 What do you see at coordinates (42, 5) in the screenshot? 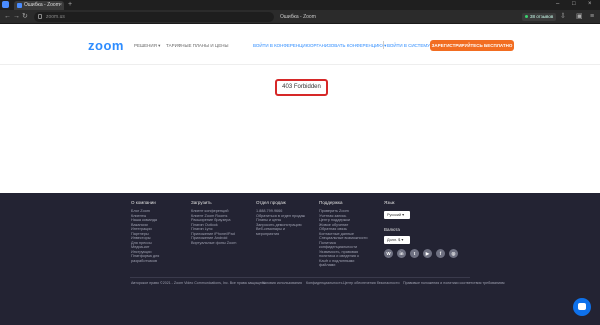
I see `tab-title: Ошибка - Zoom` at bounding box center [42, 5].